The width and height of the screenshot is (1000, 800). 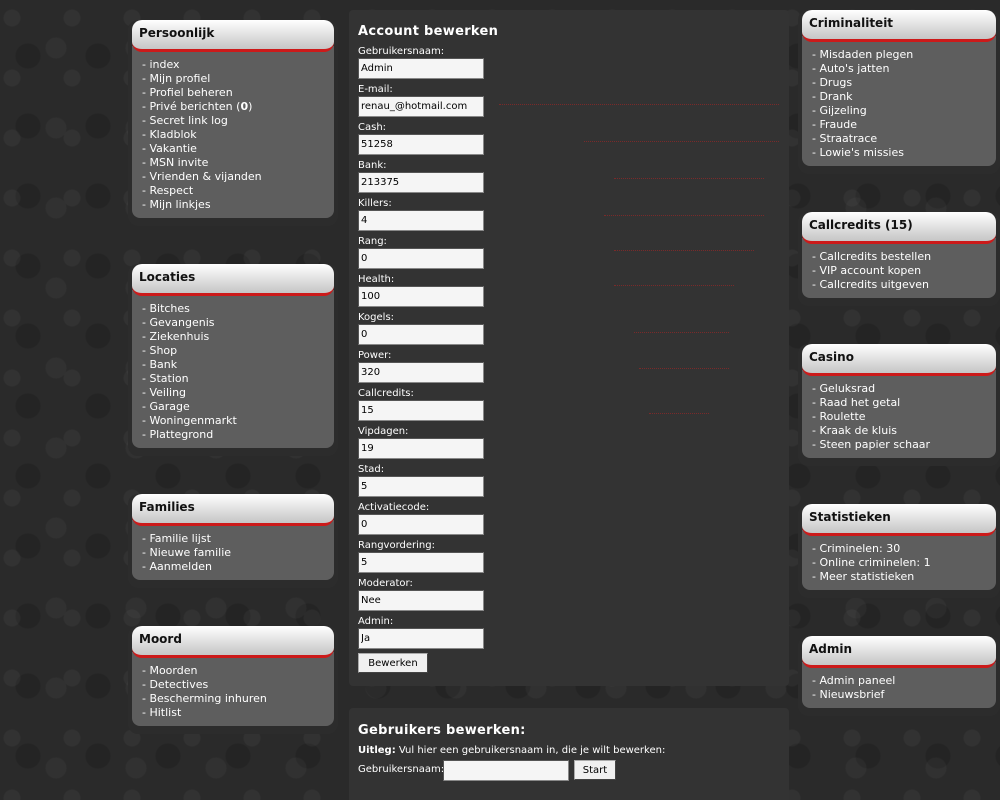 I want to click on callcredits-input, so click(x=421, y=410).